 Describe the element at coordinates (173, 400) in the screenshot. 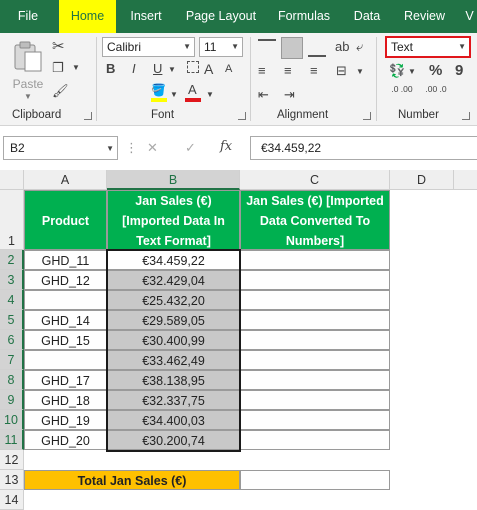

I see `sales-cell: €32.337,75` at that location.